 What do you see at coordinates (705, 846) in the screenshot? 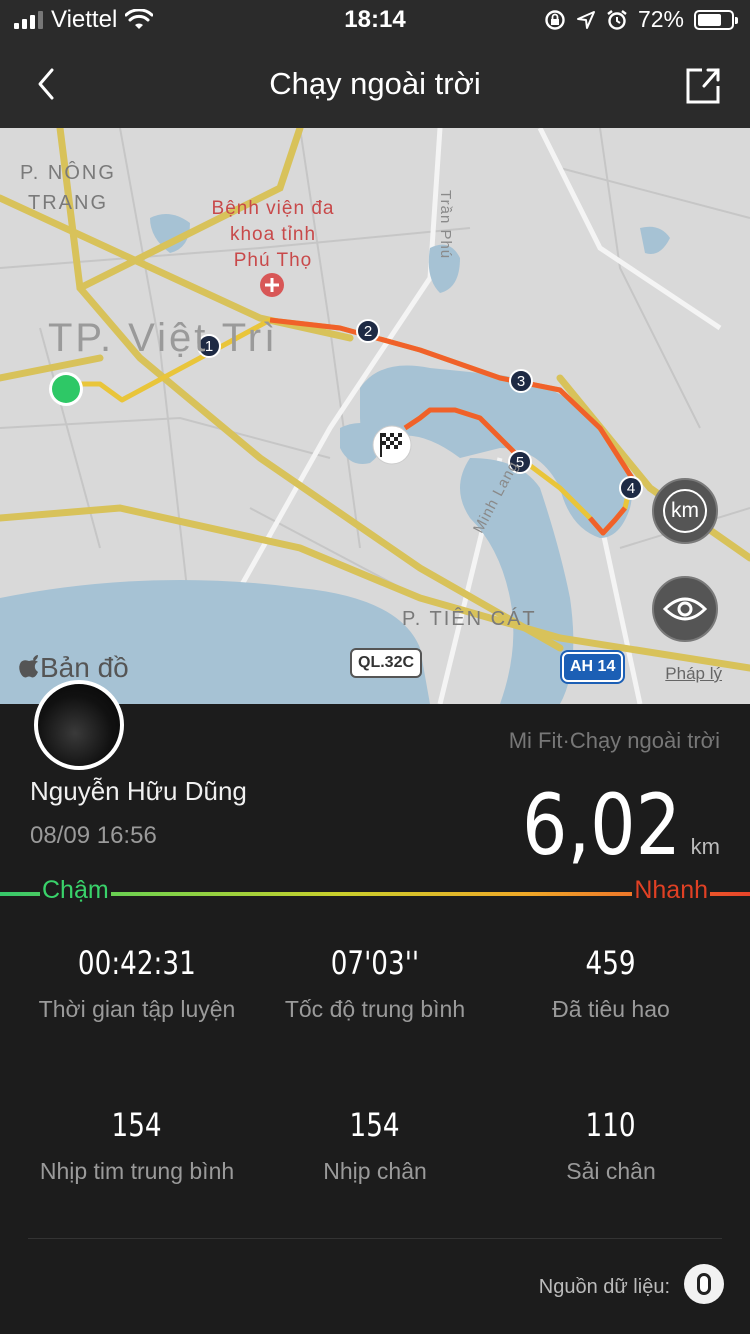
I see `distance-unit: km` at bounding box center [705, 846].